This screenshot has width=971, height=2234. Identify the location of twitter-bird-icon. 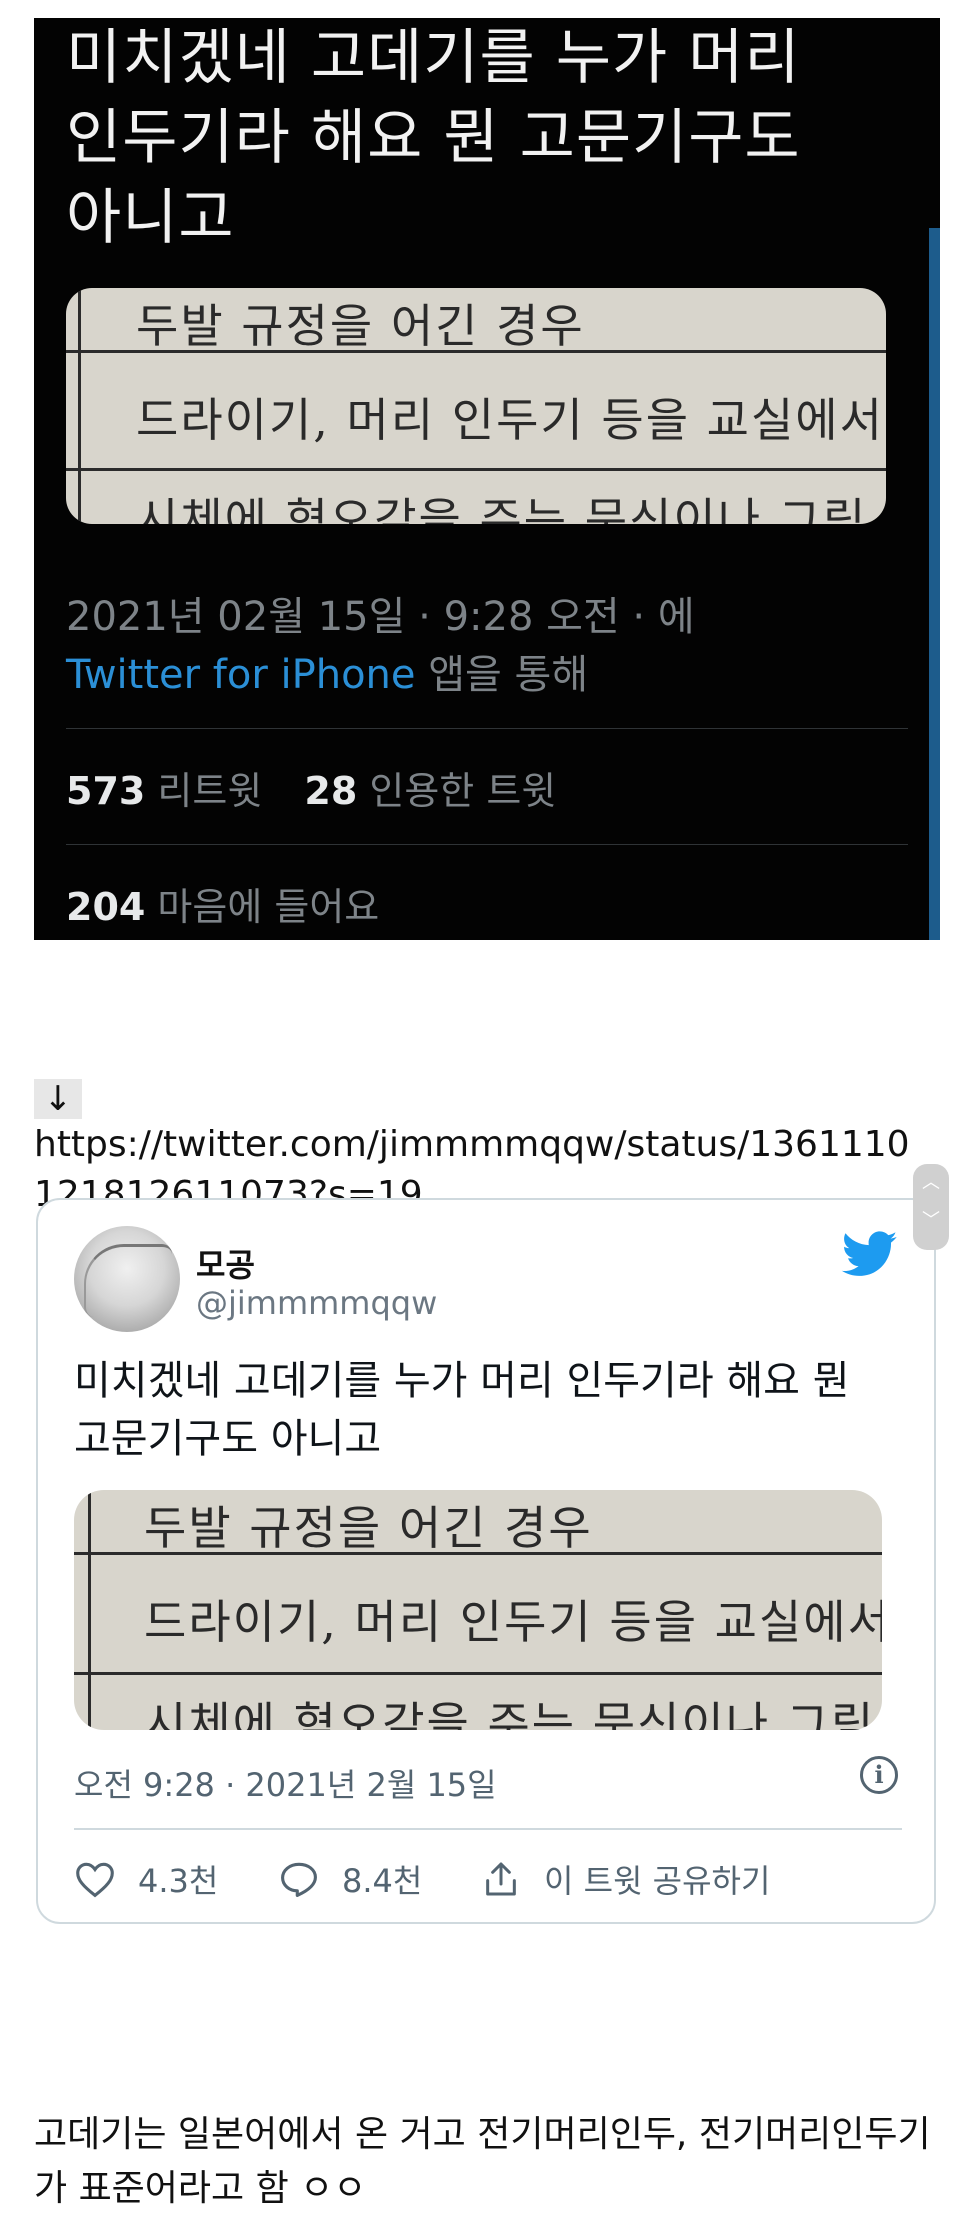
(870, 1254).